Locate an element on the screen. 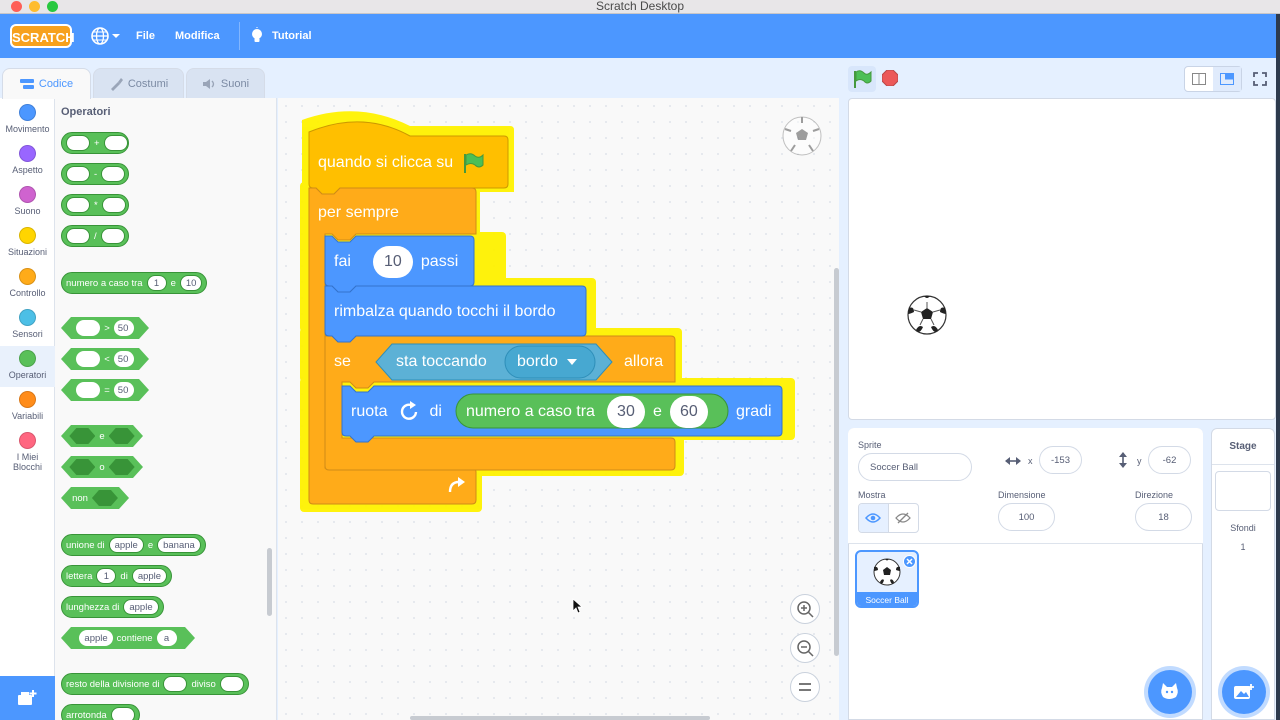 The height and width of the screenshot is (720, 1280). hat-block-when-flag-clicked: quando si clicca su is located at coordinates (401, 163).